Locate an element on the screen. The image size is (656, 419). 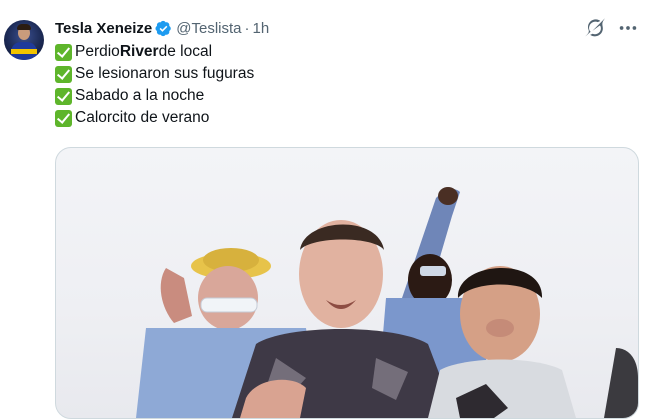
back-person-glasses is located at coordinates (433, 271).